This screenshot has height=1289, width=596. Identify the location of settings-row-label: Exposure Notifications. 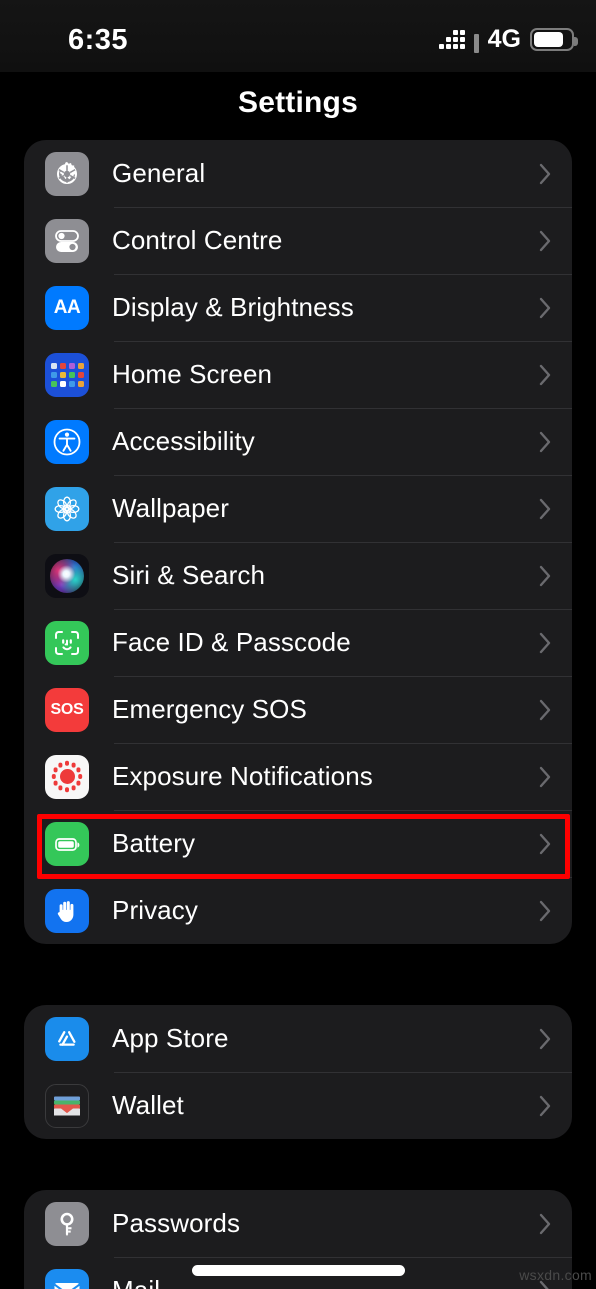
(242, 776).